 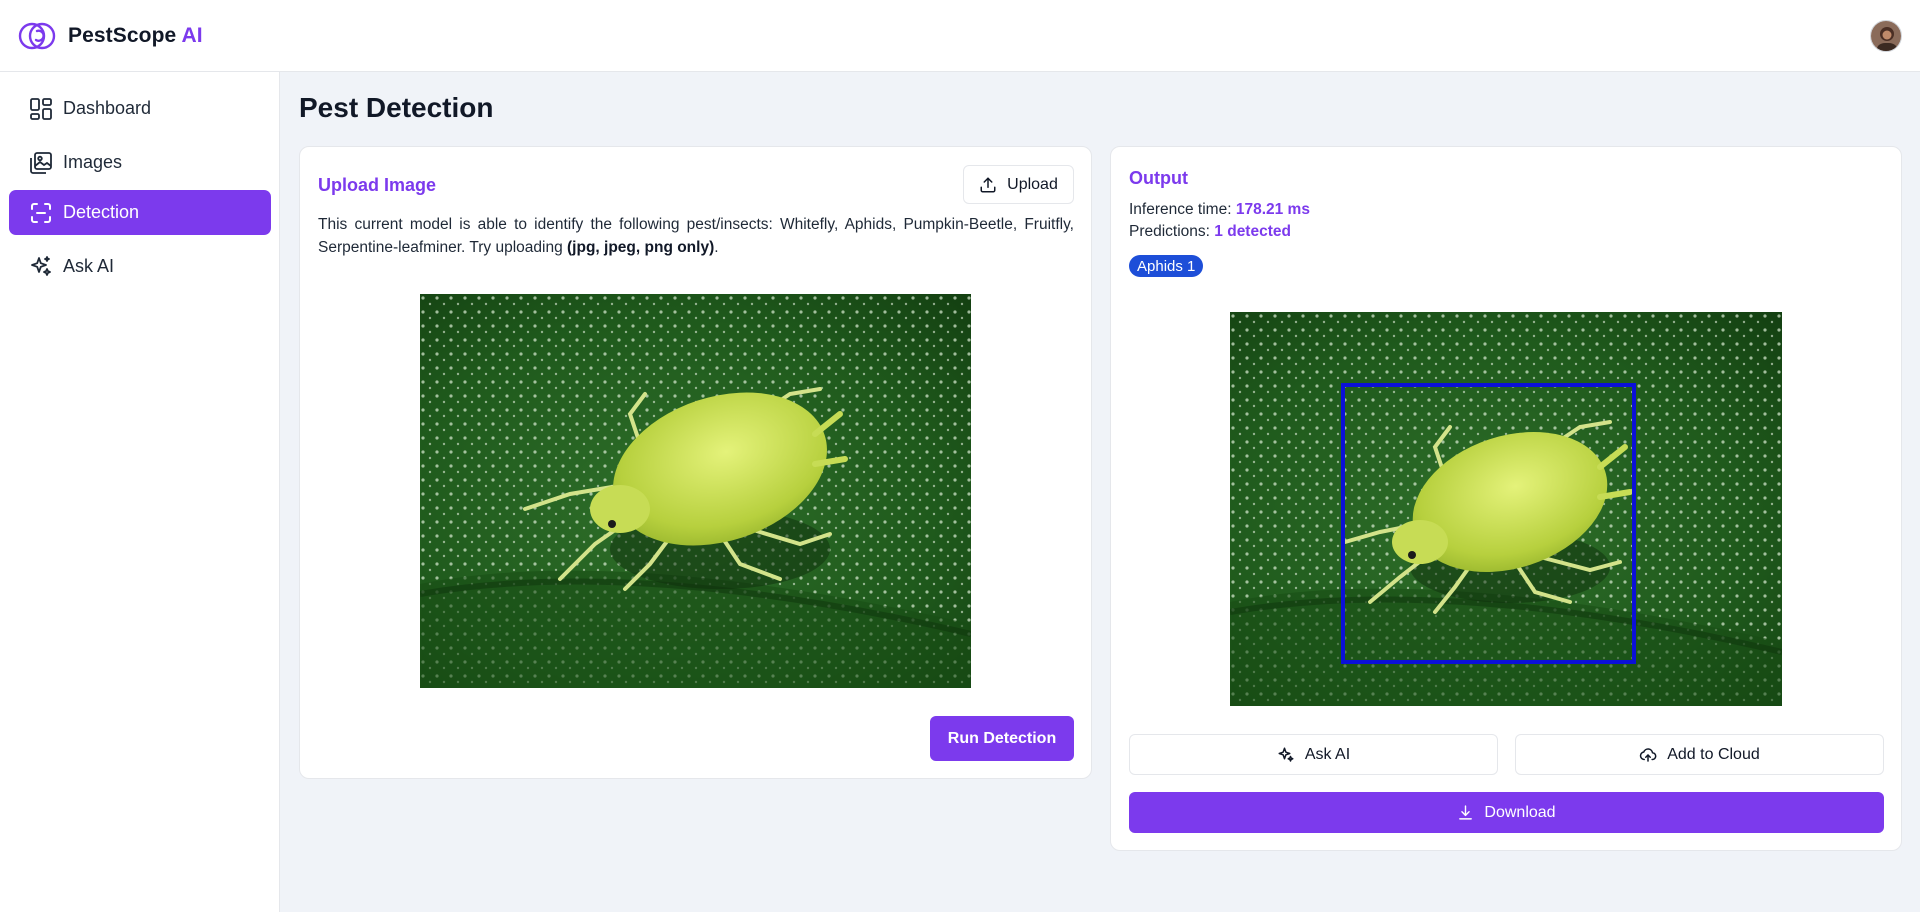 What do you see at coordinates (93, 162) in the screenshot?
I see `sidebar-item-label: Images` at bounding box center [93, 162].